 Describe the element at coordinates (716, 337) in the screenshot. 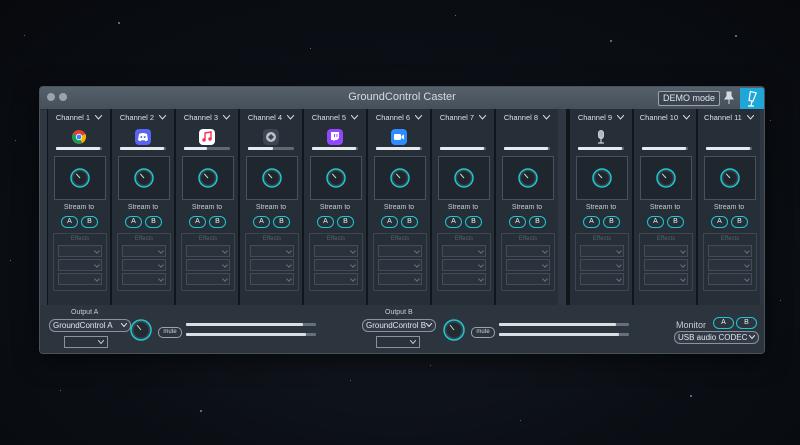

I see `monitor-device-select: USB audio CODEC` at that location.